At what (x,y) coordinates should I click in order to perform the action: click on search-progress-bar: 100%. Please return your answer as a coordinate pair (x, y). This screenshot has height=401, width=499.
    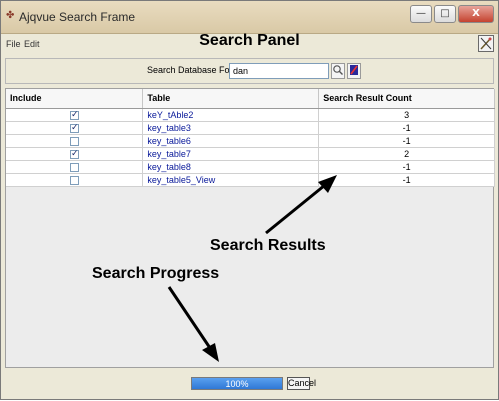
    Looking at the image, I should click on (237, 383).